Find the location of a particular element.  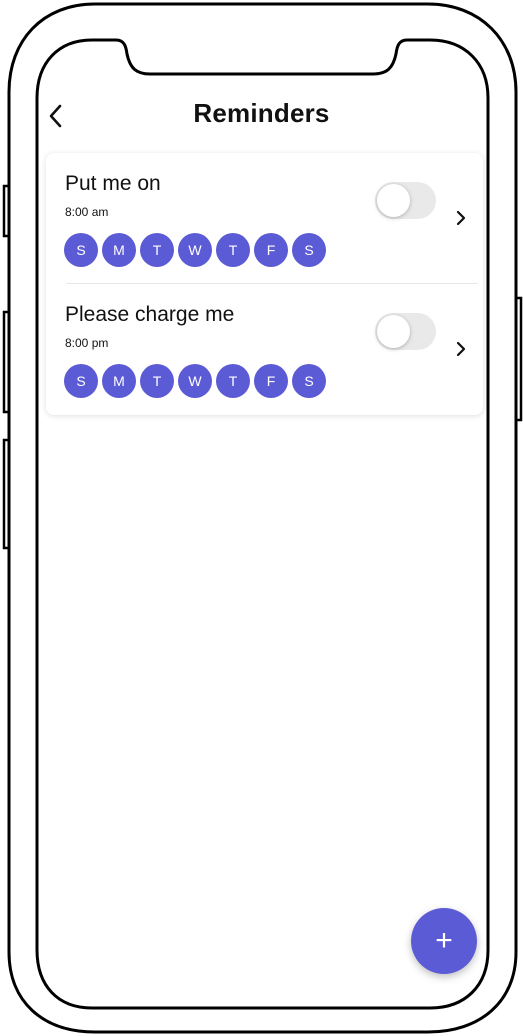

add-reminder-button: + is located at coordinates (444, 941).